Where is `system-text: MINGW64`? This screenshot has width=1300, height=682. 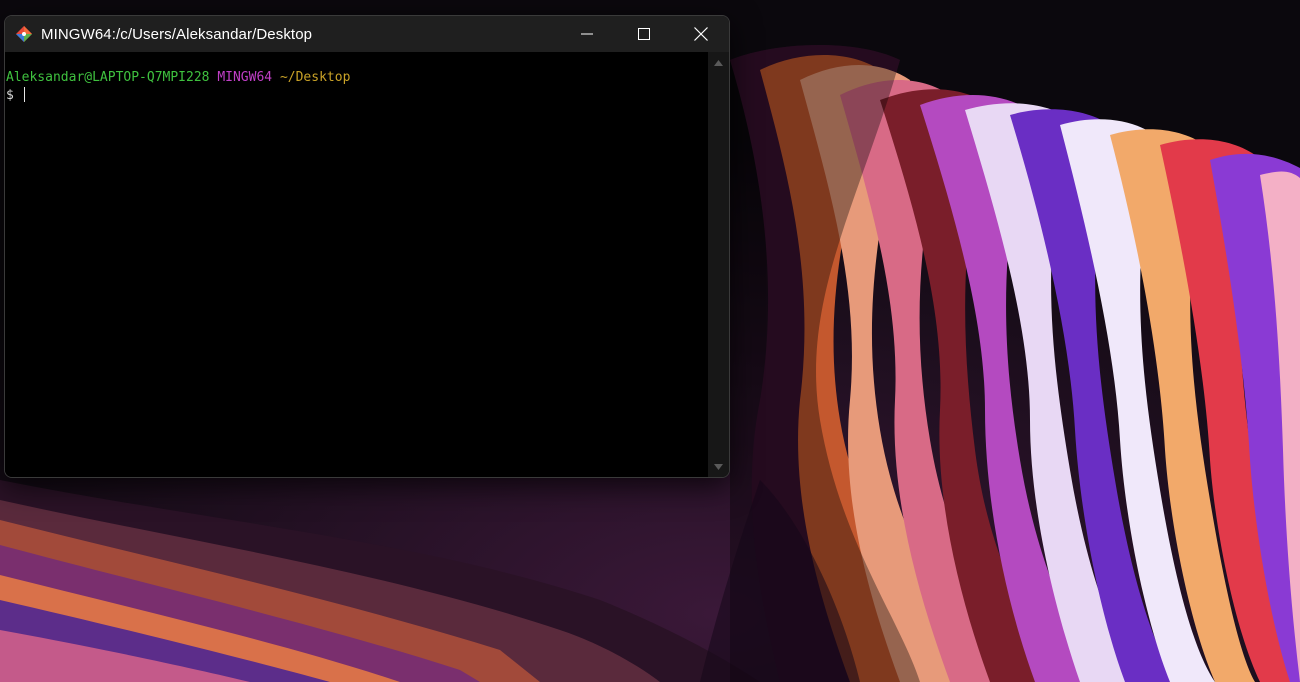 system-text: MINGW64 is located at coordinates (245, 77).